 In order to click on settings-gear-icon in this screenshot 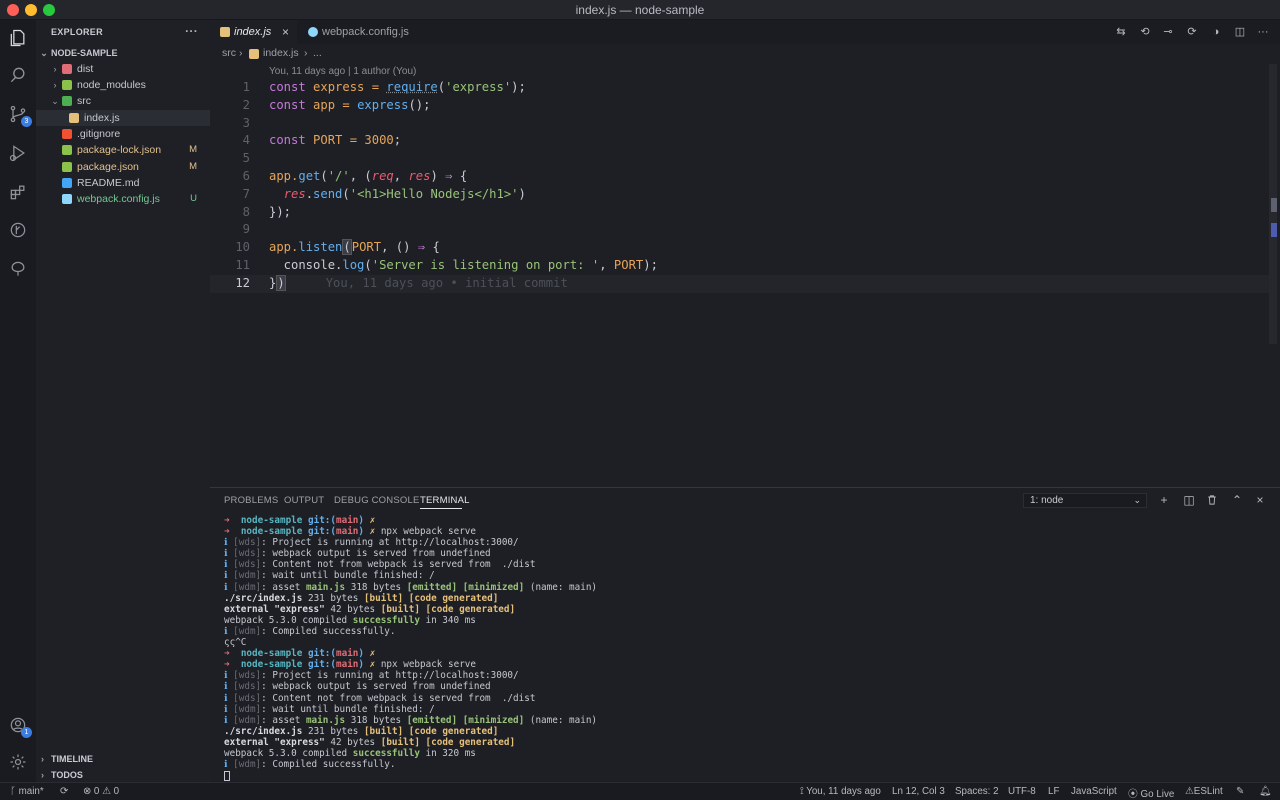, I will do `click(18, 762)`.